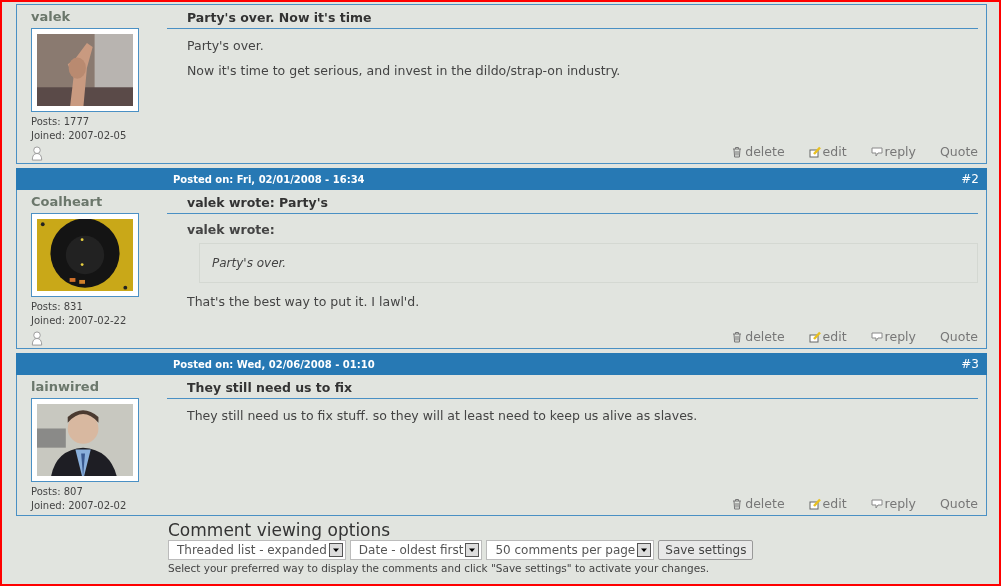 This screenshot has height=586, width=1001. Describe the element at coordinates (572, 204) in the screenshot. I see `comment-subject: valek wrote: Party's` at that location.